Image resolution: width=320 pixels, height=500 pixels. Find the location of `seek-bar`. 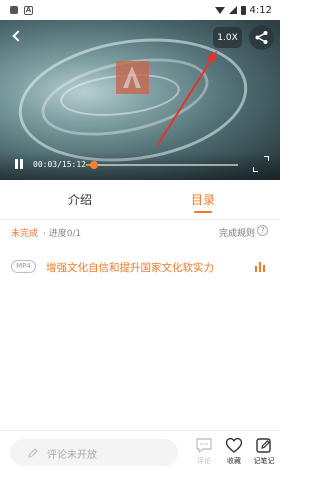

seek-bar is located at coordinates (162, 165).